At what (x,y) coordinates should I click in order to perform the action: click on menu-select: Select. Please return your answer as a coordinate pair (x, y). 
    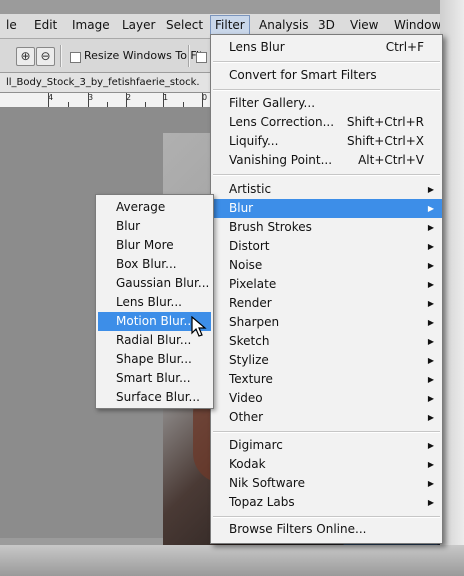
    Looking at the image, I should click on (184, 25).